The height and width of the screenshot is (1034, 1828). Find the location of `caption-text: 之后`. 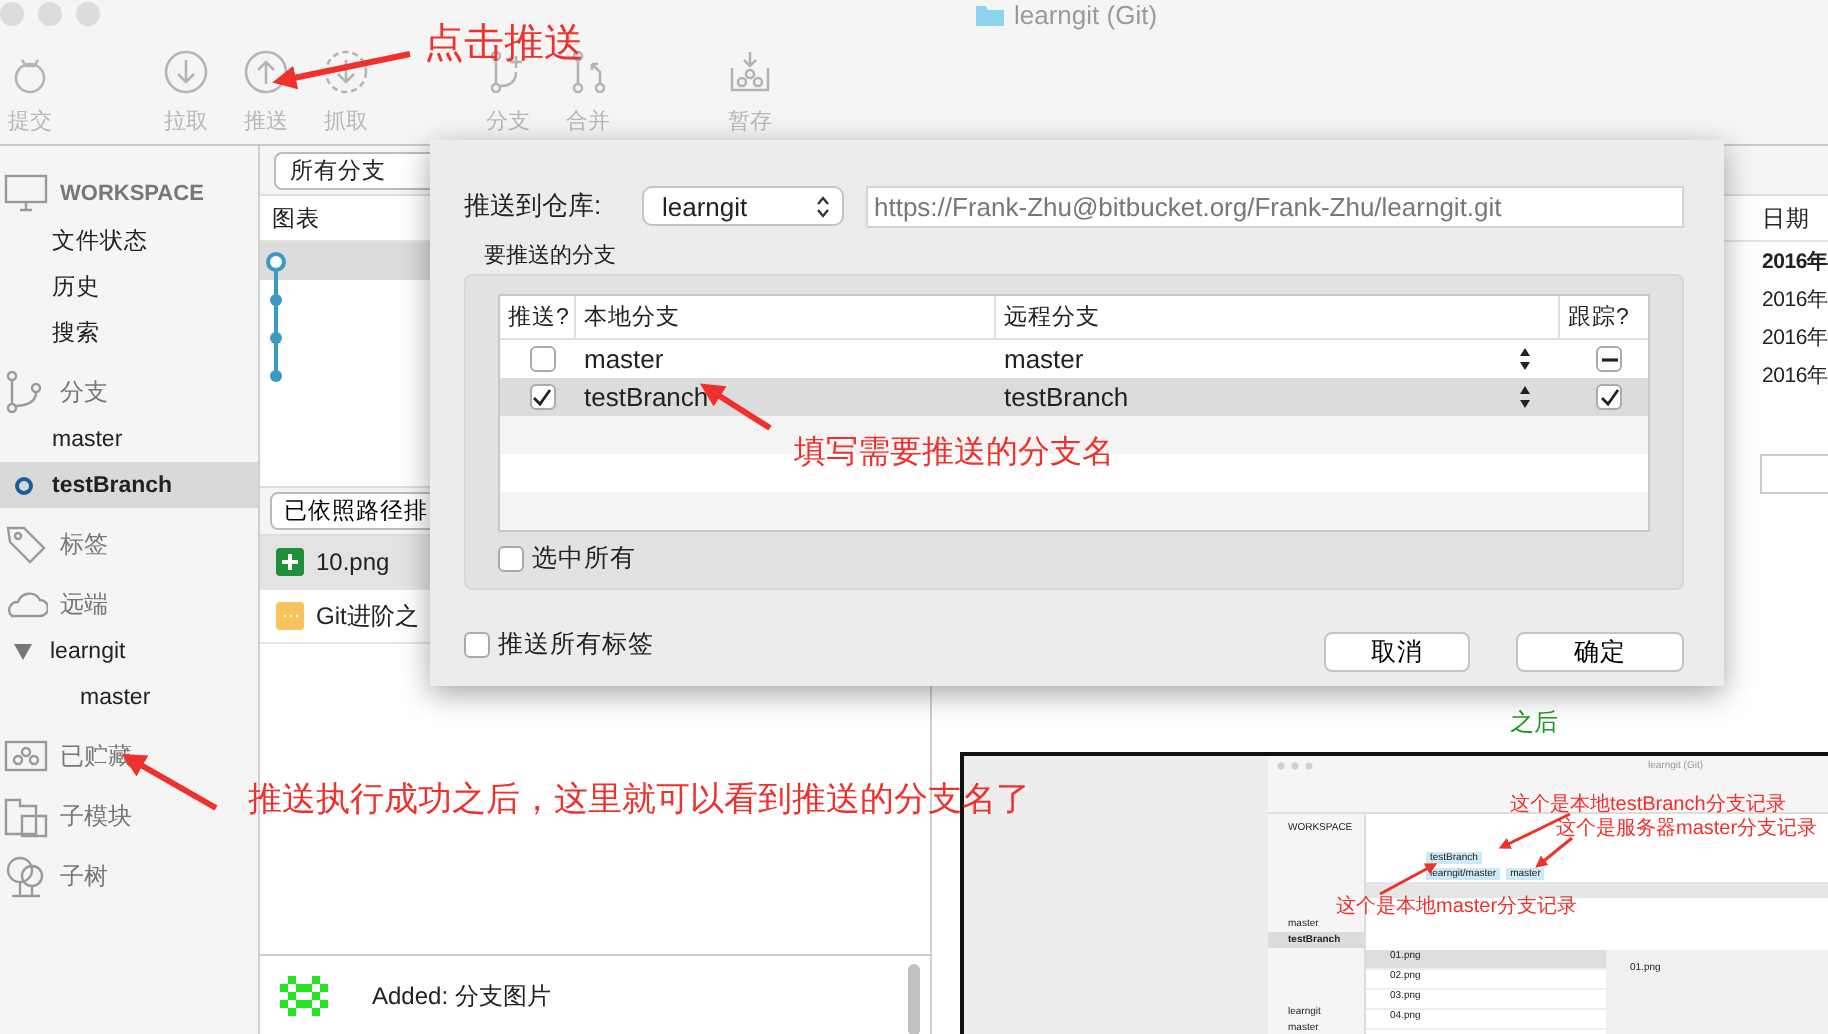

caption-text: 之后 is located at coordinates (1534, 722).